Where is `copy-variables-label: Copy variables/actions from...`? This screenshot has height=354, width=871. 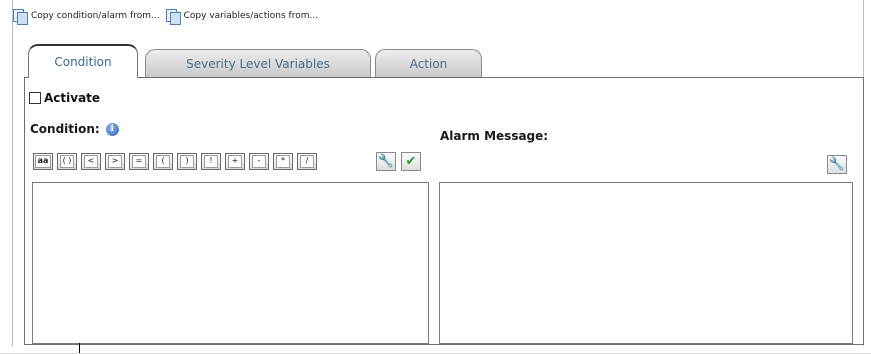 copy-variables-label: Copy variables/actions from... is located at coordinates (251, 16).